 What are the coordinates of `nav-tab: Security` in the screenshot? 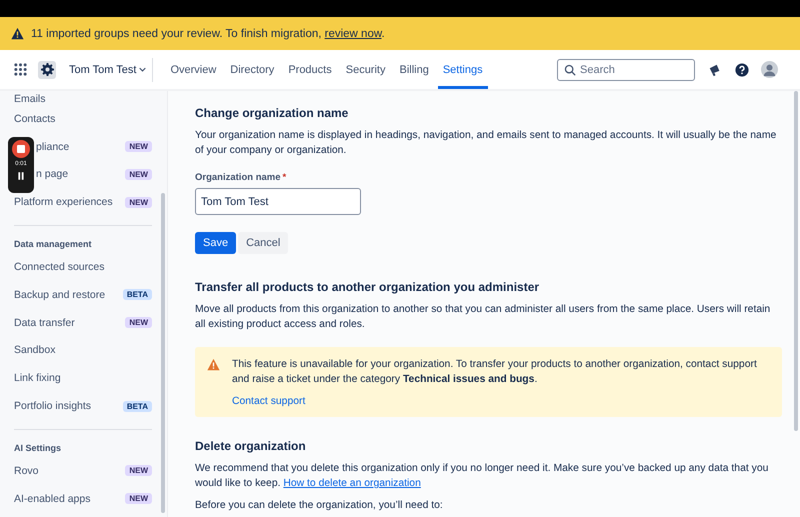 It's located at (365, 69).